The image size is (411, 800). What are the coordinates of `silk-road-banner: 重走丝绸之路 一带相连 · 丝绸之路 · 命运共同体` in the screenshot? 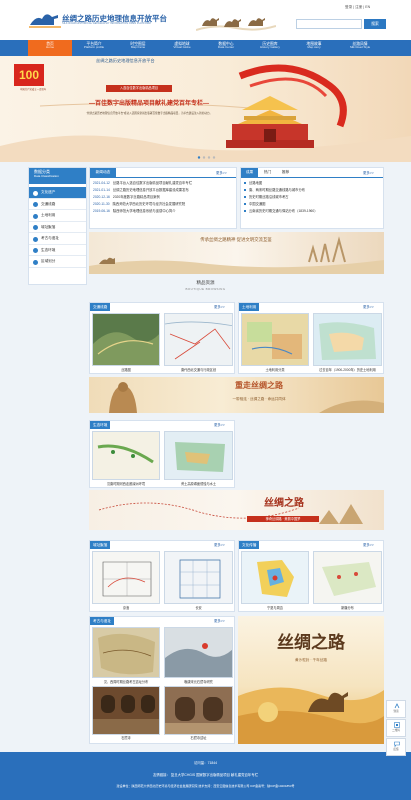 It's located at (236, 395).